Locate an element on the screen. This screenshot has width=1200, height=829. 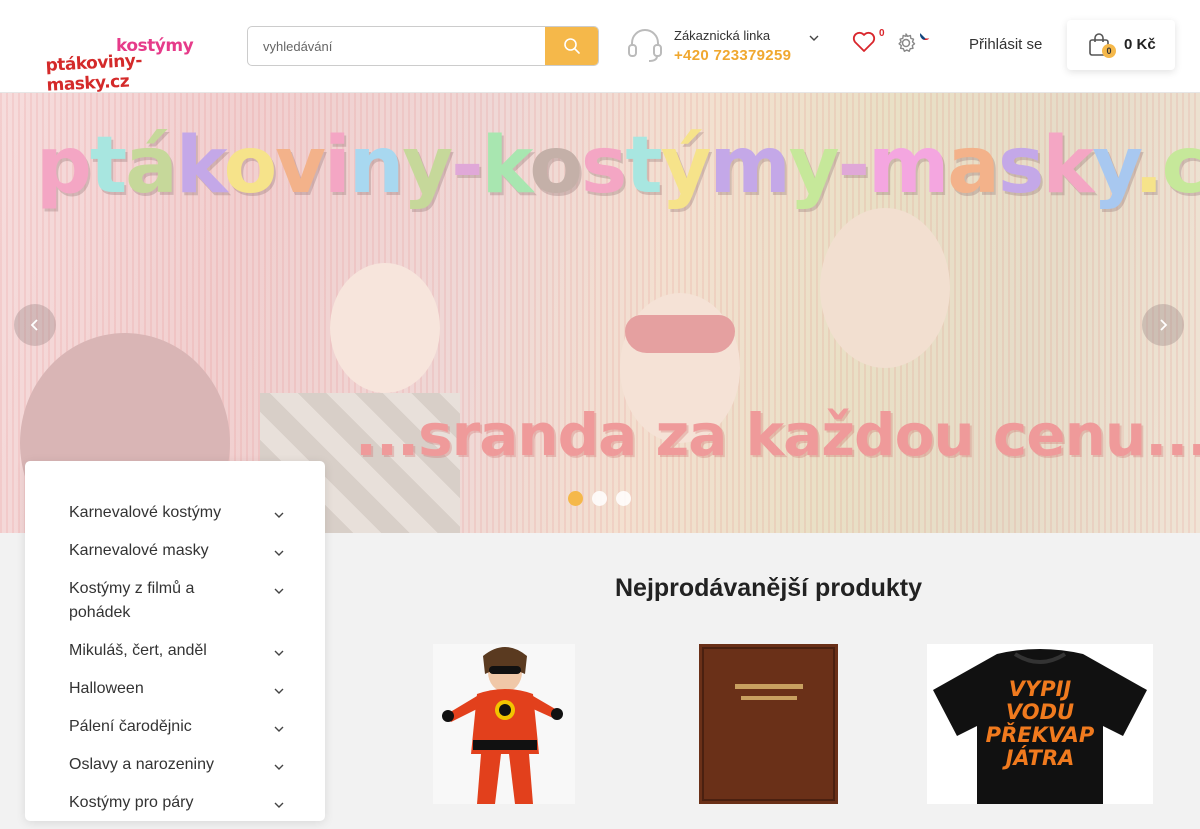
gear-icon is located at coordinates (907, 42).